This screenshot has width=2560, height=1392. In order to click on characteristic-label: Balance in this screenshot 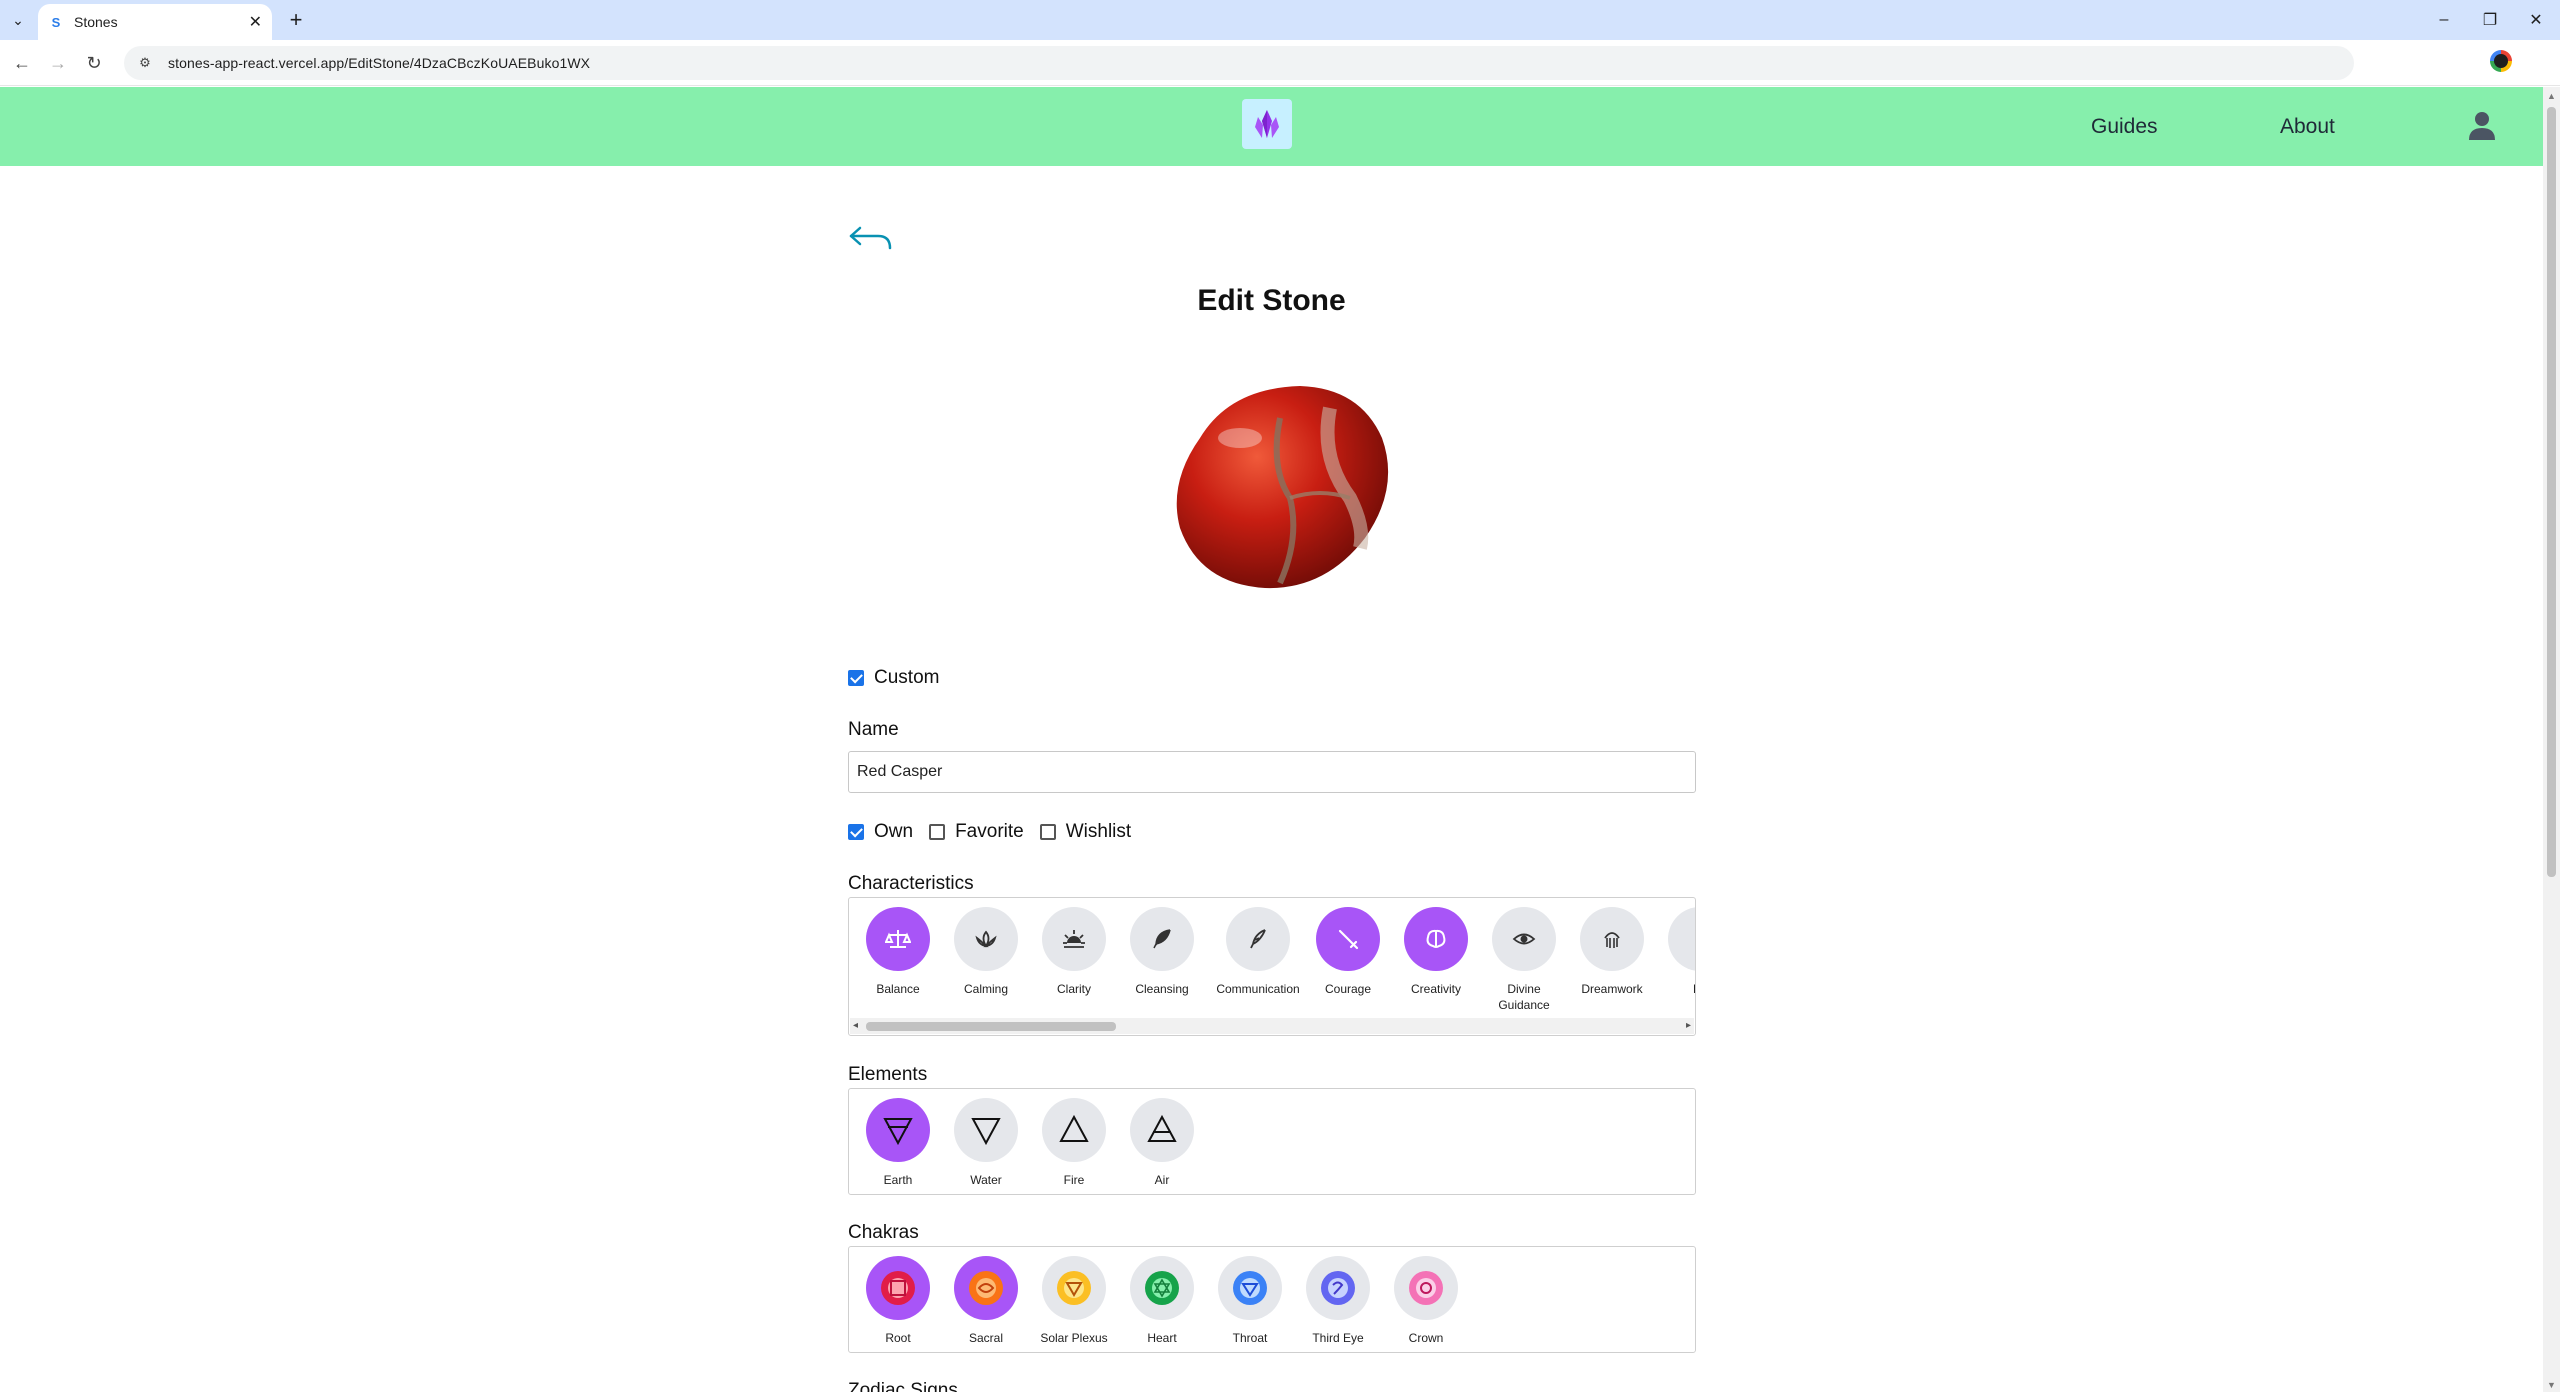, I will do `click(898, 989)`.